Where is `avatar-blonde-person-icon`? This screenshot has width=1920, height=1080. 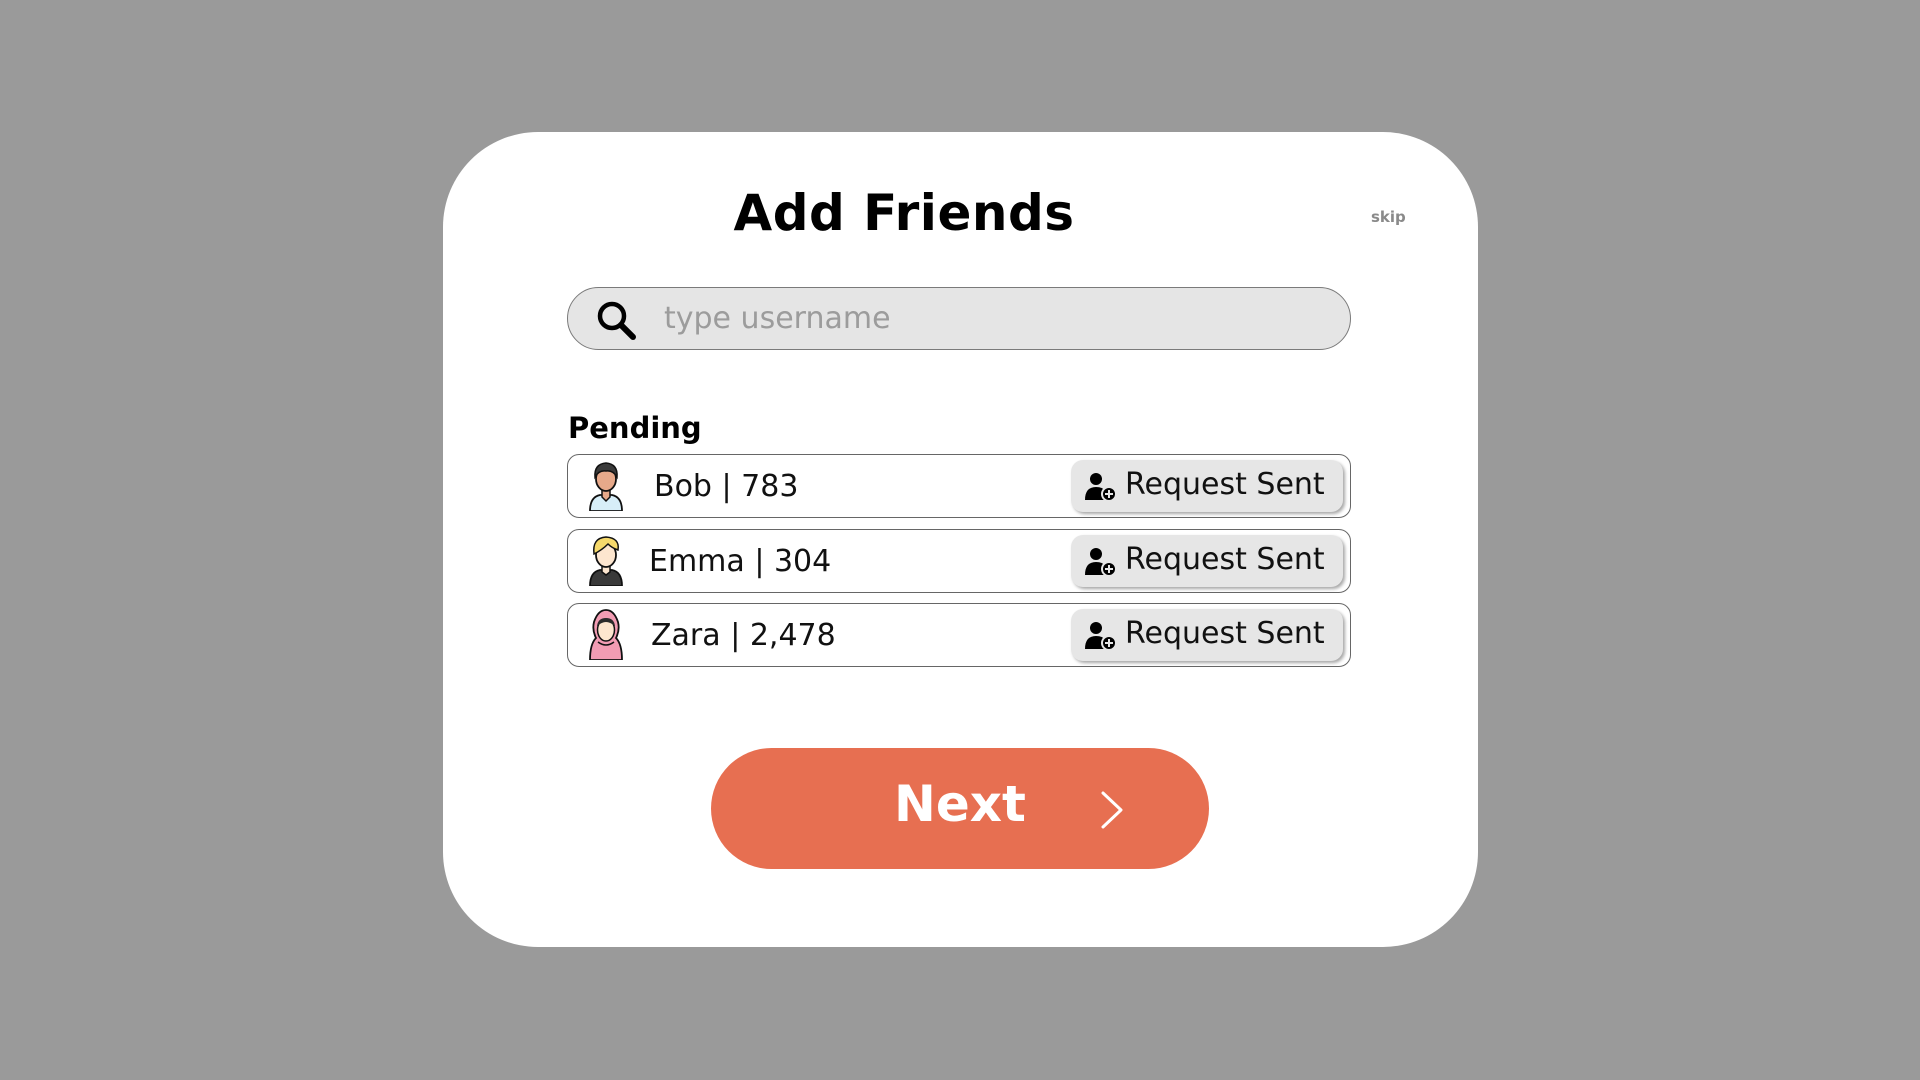
avatar-blonde-person-icon is located at coordinates (606, 561).